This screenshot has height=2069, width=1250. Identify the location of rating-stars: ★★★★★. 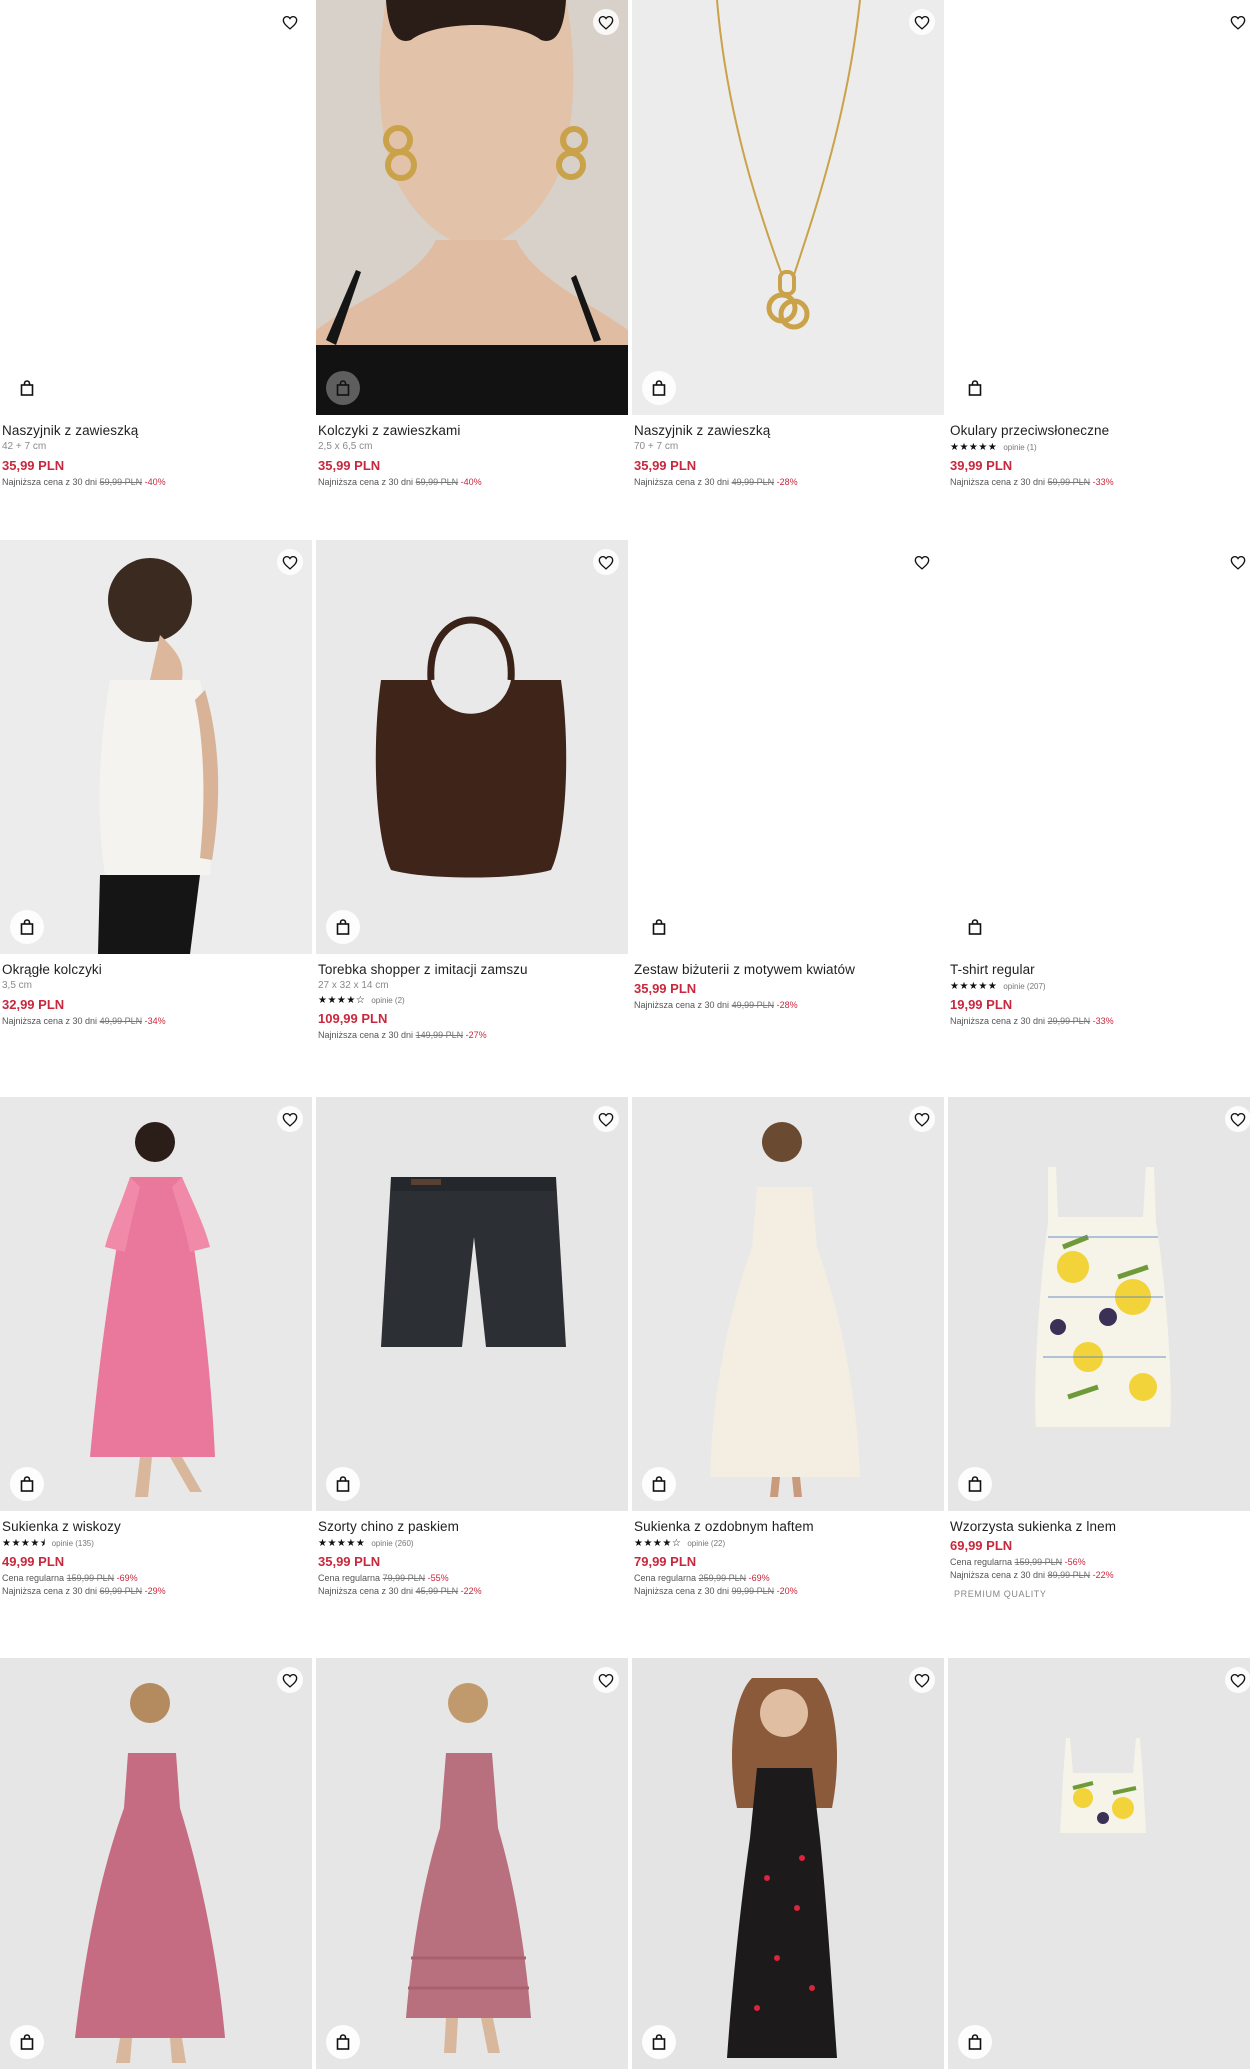
(342, 1543).